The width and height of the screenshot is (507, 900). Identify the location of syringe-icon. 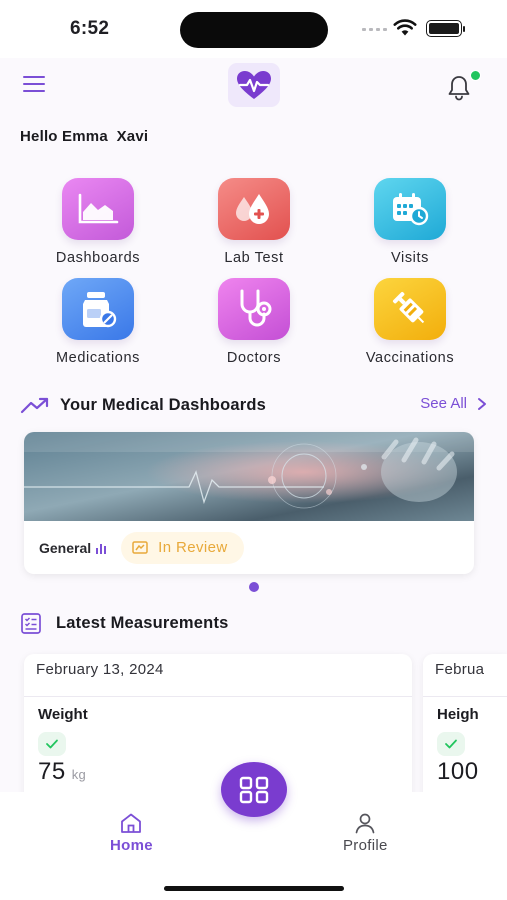
(408, 307).